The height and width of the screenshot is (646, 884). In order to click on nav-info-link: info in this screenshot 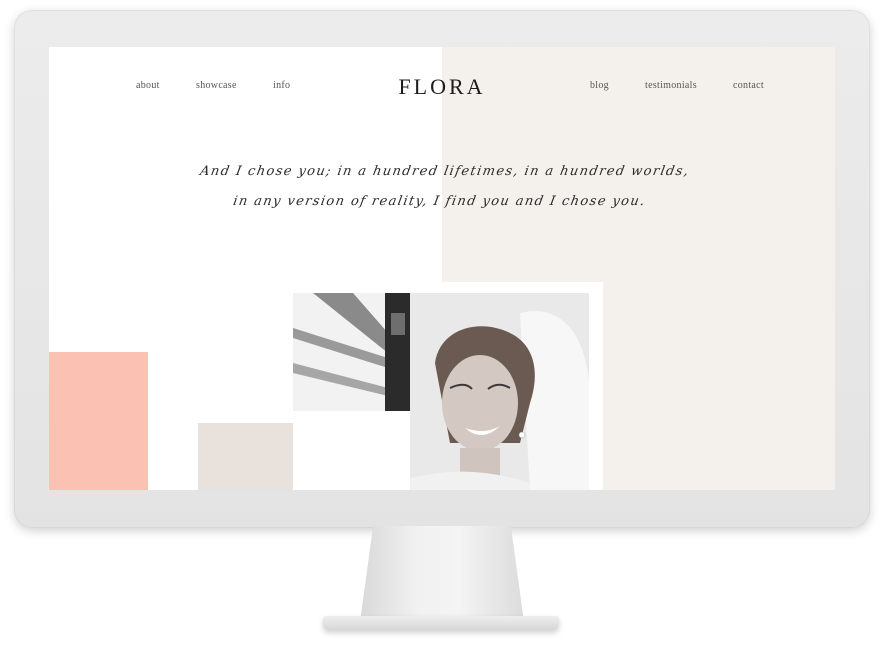, I will do `click(281, 85)`.